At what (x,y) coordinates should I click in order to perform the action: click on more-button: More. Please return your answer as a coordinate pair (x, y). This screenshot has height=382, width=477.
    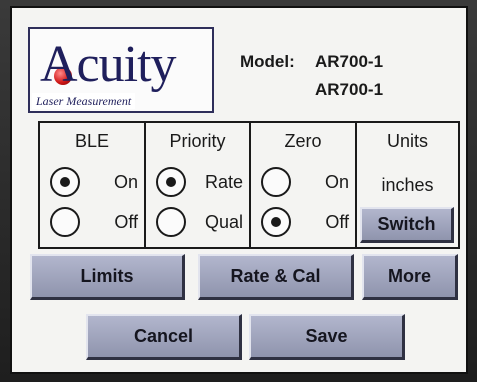
    Looking at the image, I should click on (410, 277).